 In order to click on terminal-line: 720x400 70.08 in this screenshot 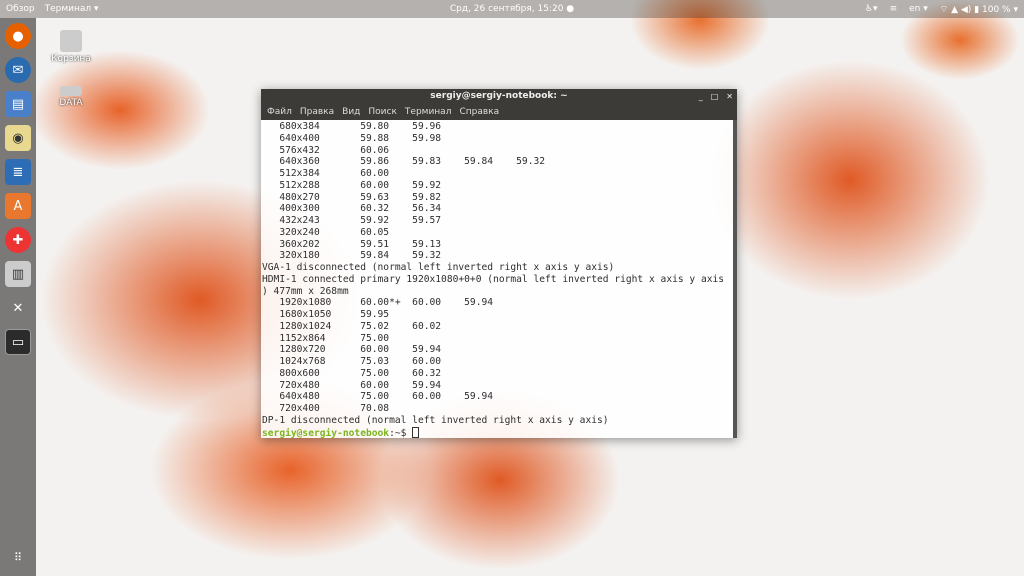, I will do `click(326, 408)`.